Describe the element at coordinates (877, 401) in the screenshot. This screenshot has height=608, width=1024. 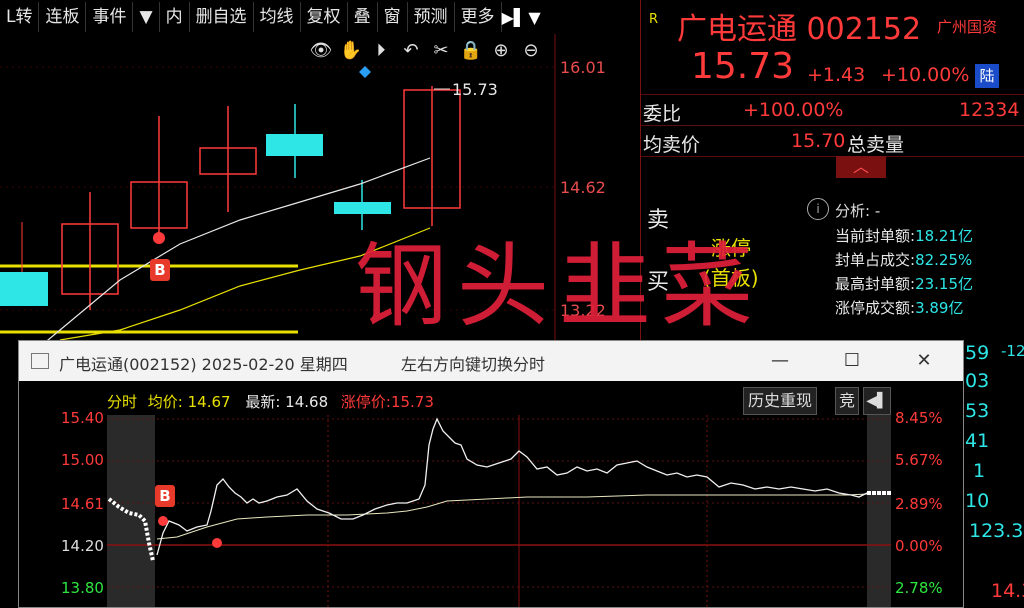
I see `collapse-left-icon: ◀▌` at that location.